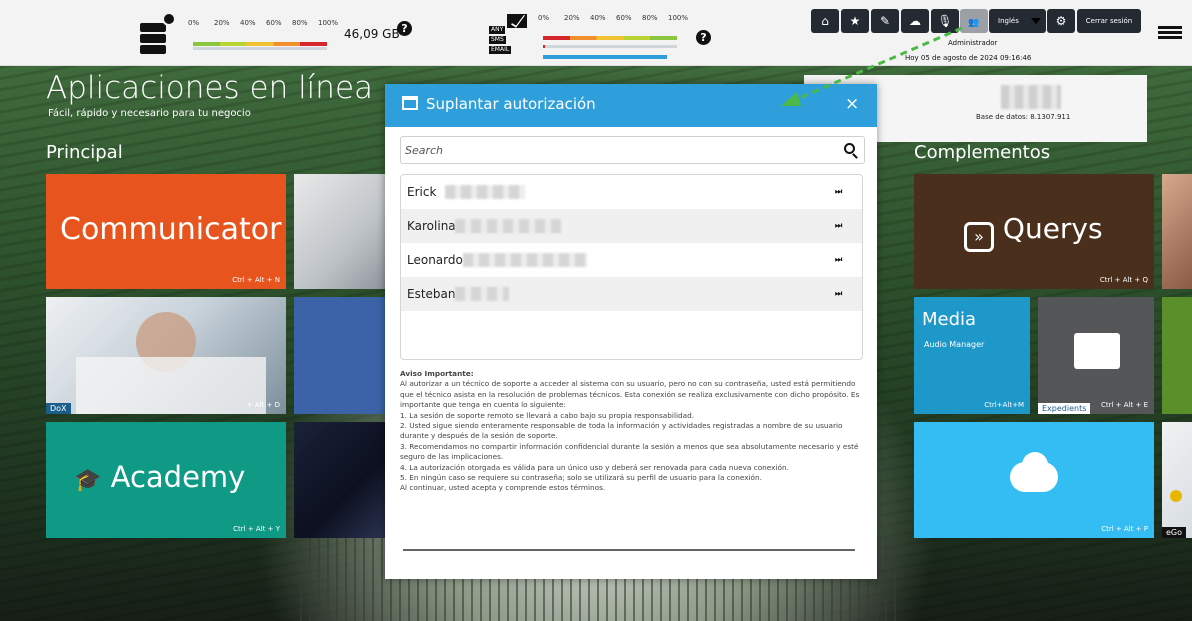 This screenshot has height=621, width=1192. Describe the element at coordinates (1170, 33) in the screenshot. I see `menu-icon` at that location.